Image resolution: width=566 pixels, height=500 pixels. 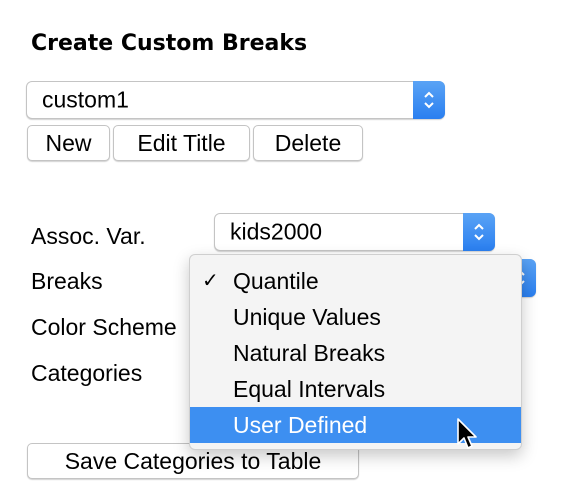 What do you see at coordinates (85, 99) in the screenshot?
I see `custom-breaks-select-value: custom1` at bounding box center [85, 99].